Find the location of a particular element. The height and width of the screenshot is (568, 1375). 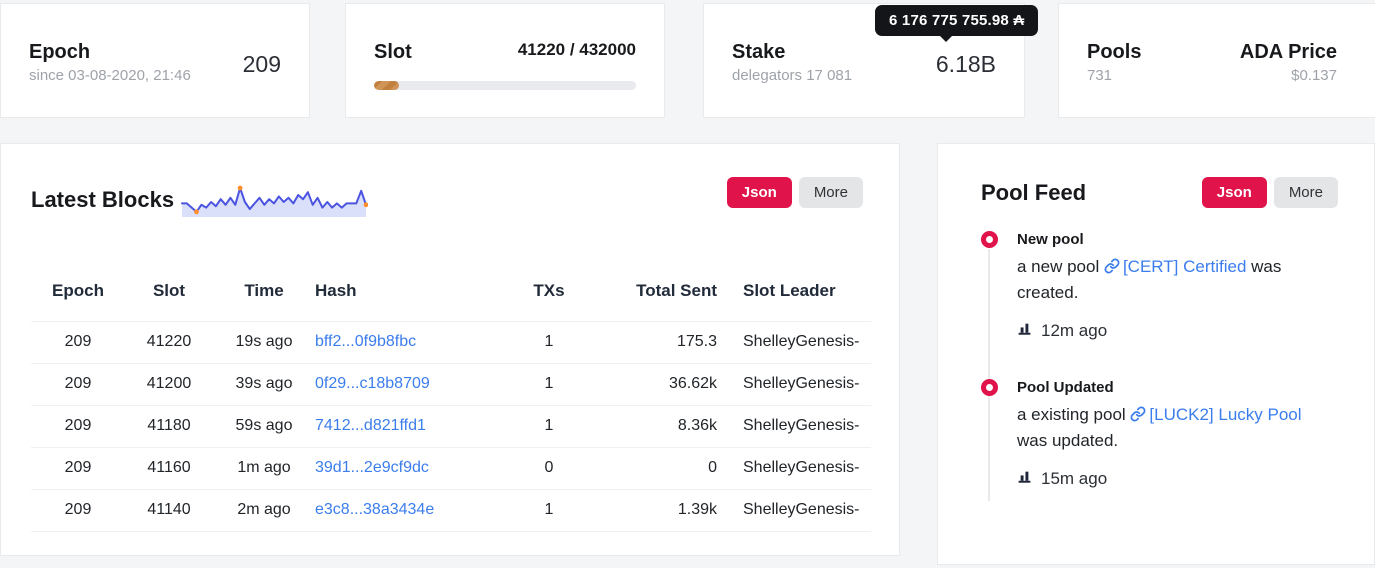

blocks-sparkline-chart is located at coordinates (275, 201).